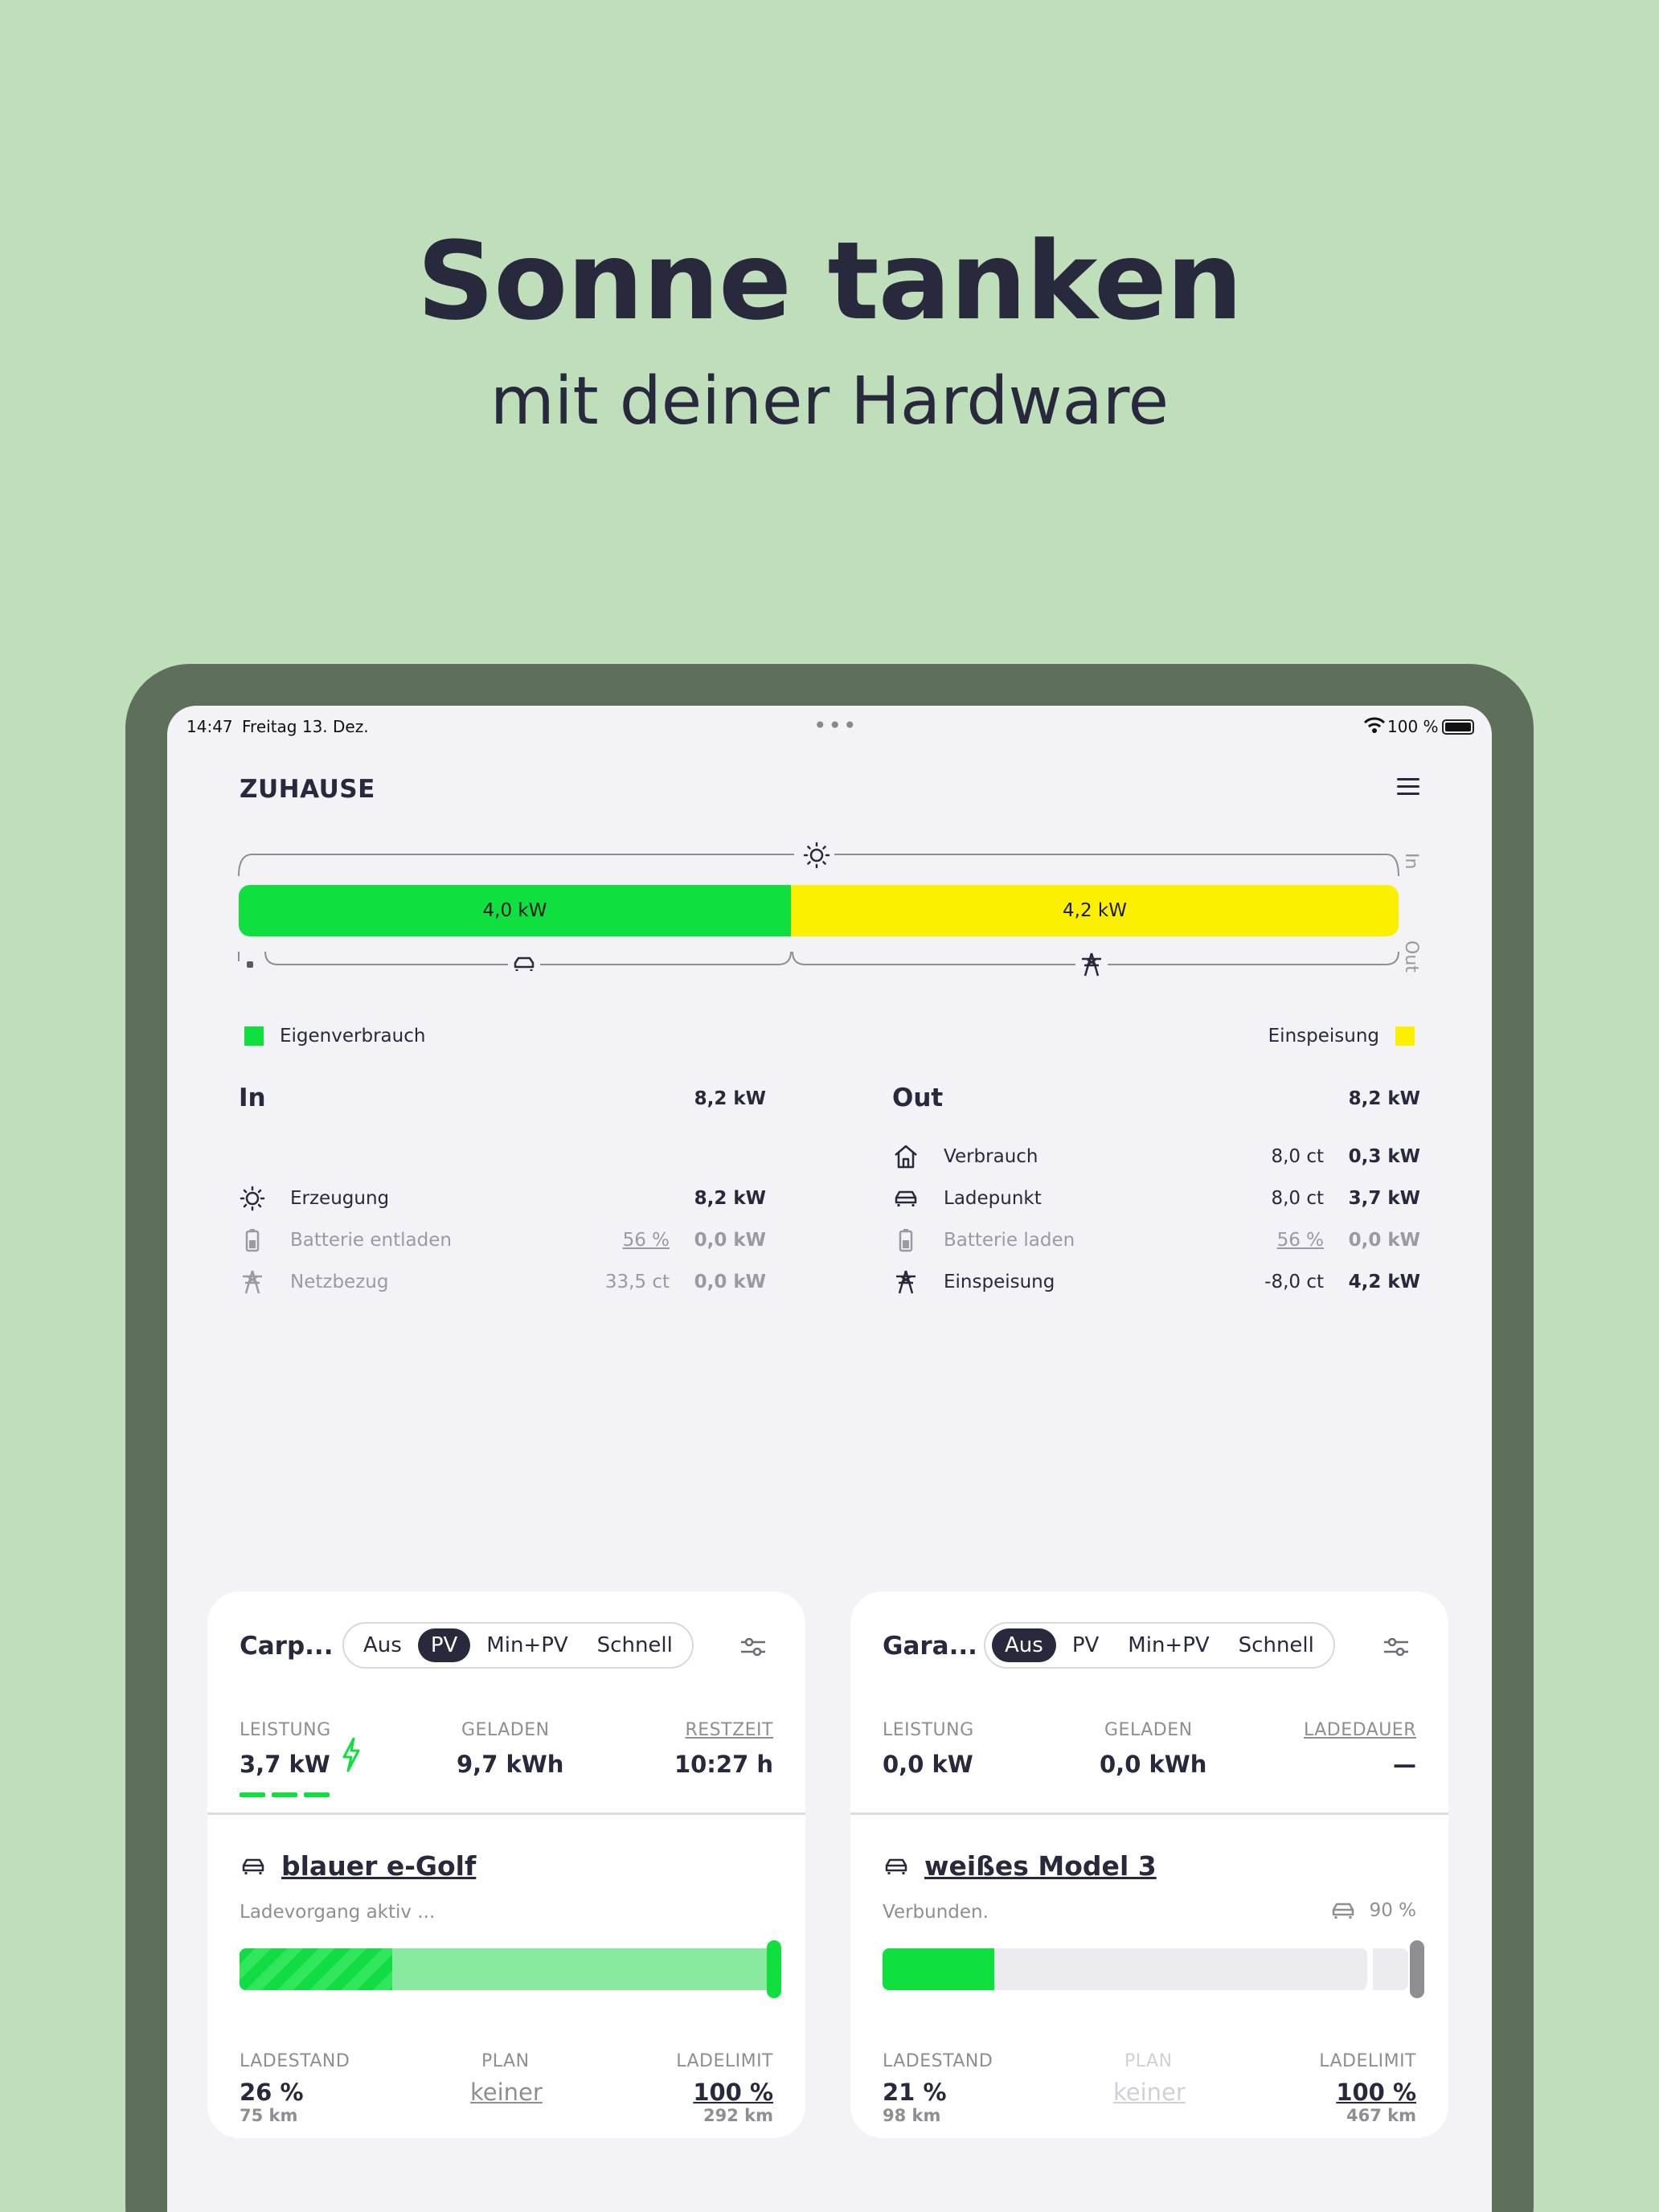  Describe the element at coordinates (339, 1282) in the screenshot. I see `flow-label: Netzbezug` at that location.